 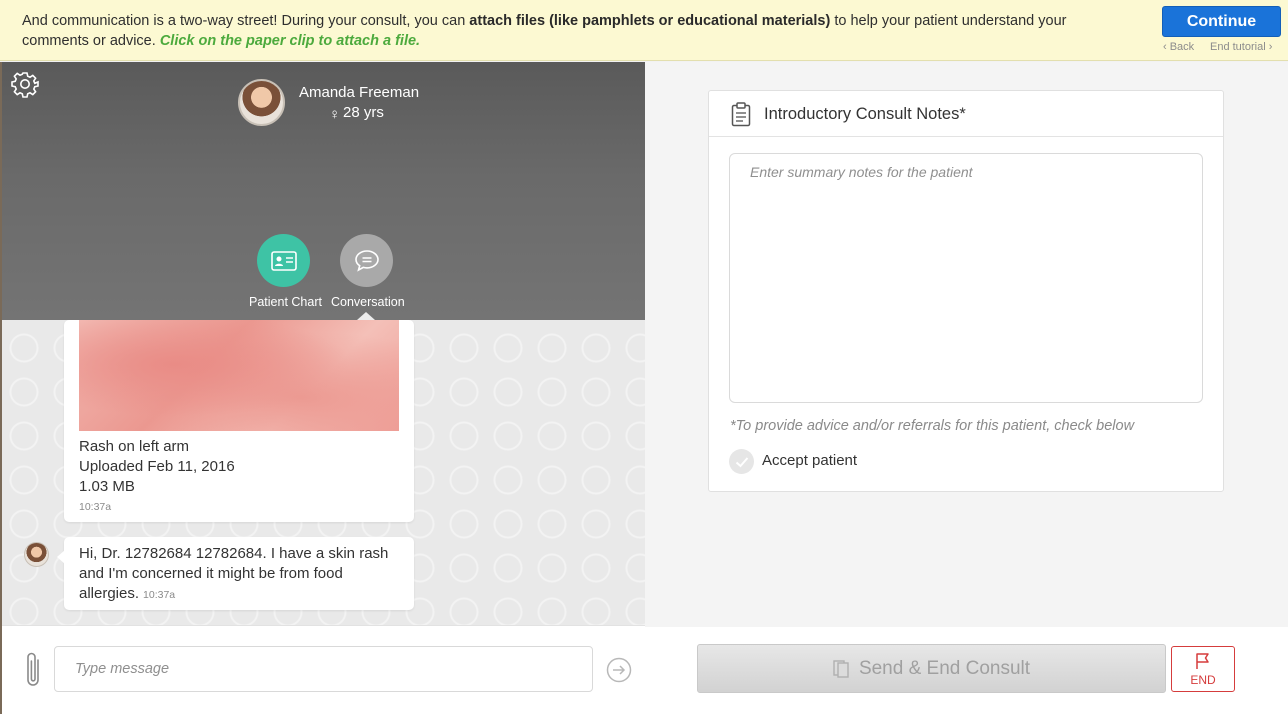 I want to click on patient-name: Amanda Freeman, so click(x=359, y=92).